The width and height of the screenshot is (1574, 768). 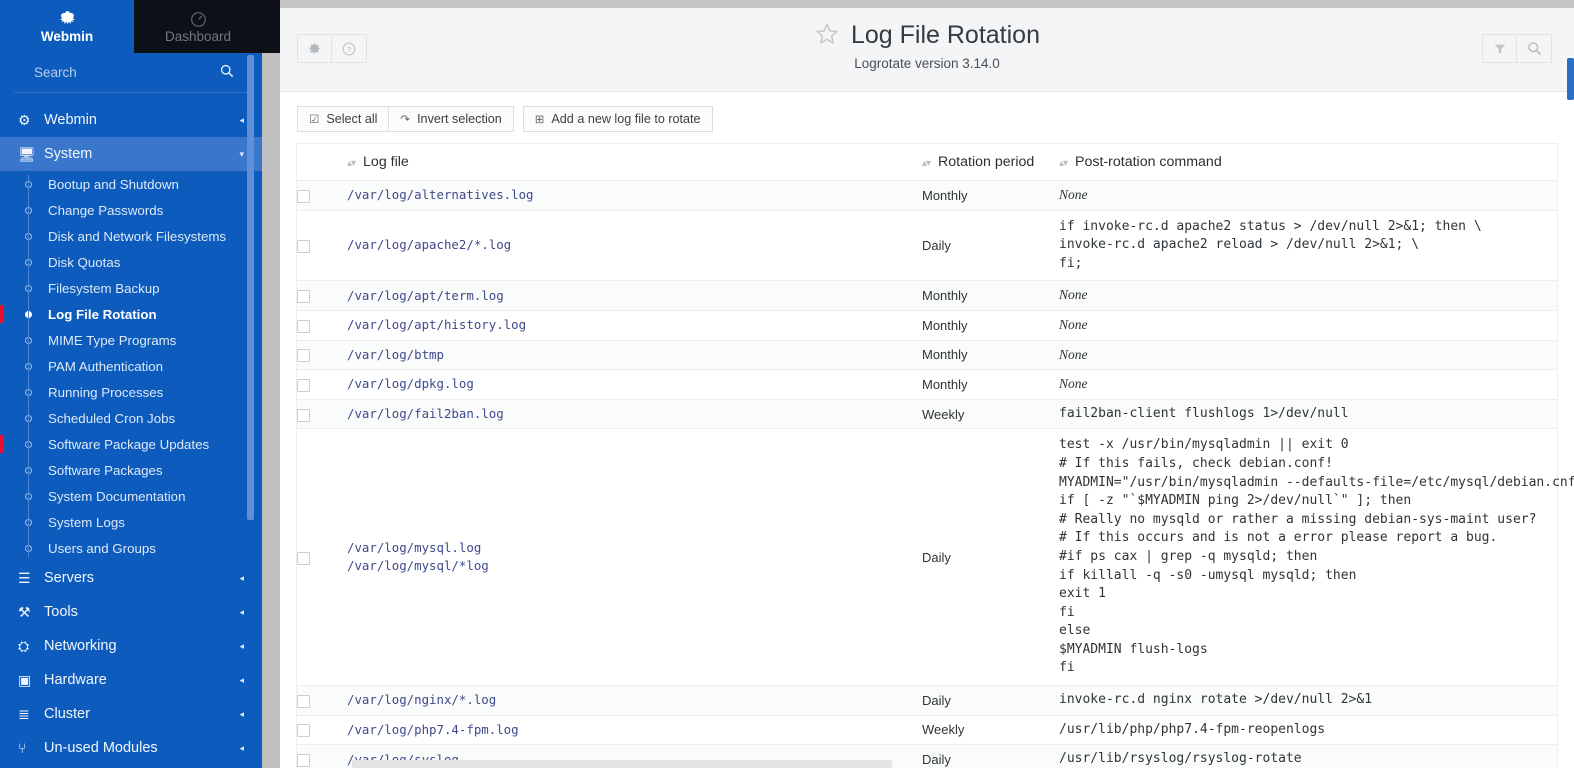 I want to click on sidebar-item-system-logs: System Logs, so click(x=131, y=522).